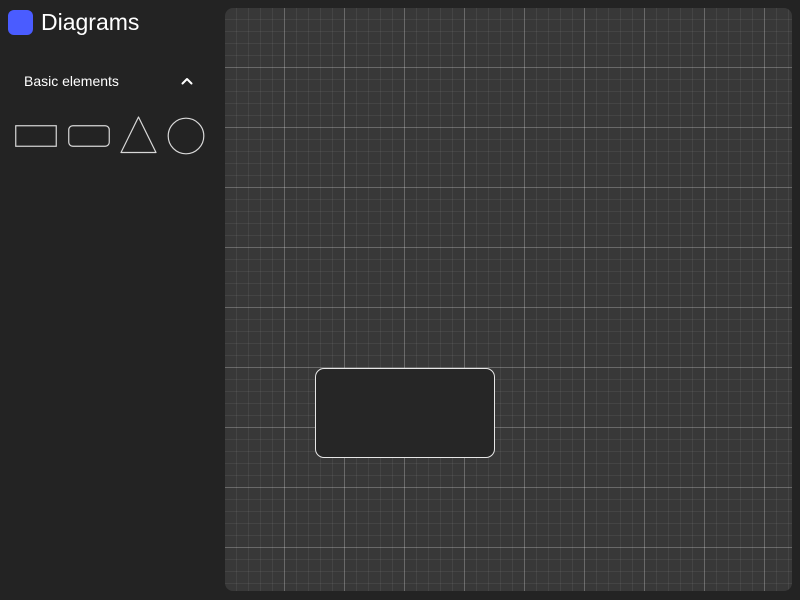 The width and height of the screenshot is (800, 600). I want to click on shape-palette, so click(112, 136).